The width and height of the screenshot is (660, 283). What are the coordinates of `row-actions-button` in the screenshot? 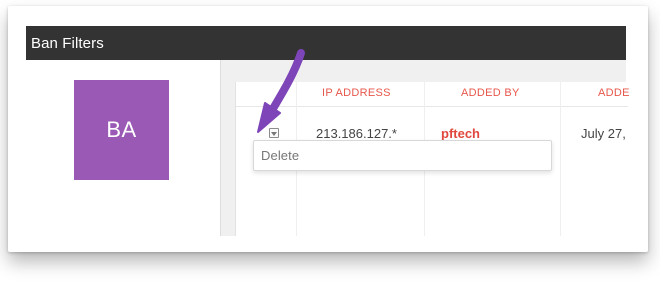 It's located at (274, 133).